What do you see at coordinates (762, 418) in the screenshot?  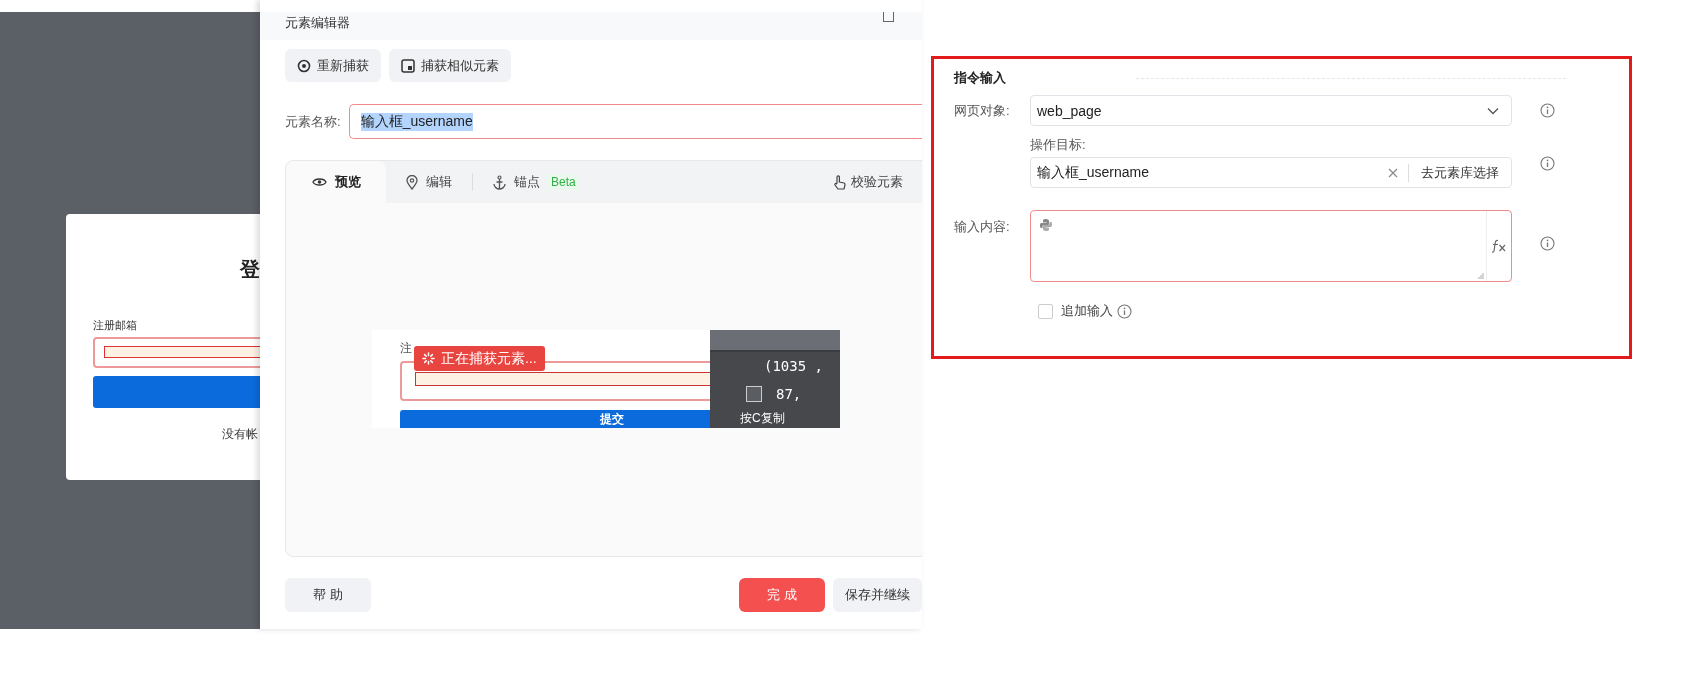 I see `copy-hint: 按C复制` at bounding box center [762, 418].